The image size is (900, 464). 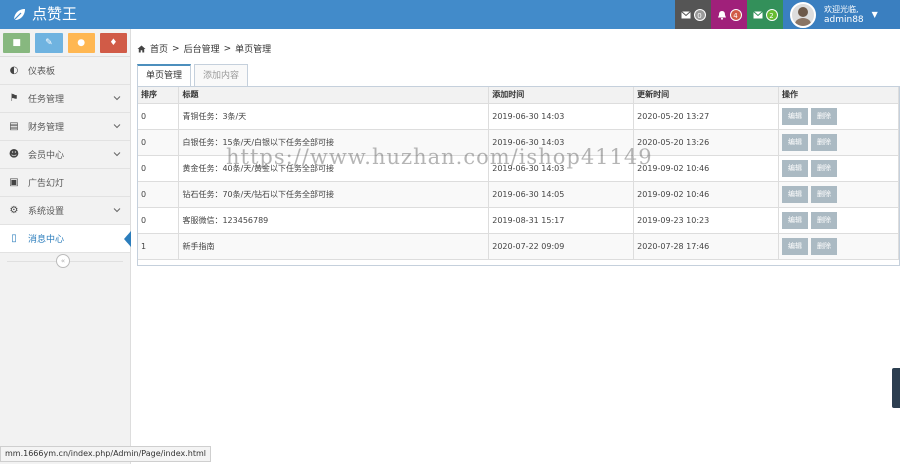 What do you see at coordinates (141, 48) in the screenshot?
I see `home-icon` at bounding box center [141, 48].